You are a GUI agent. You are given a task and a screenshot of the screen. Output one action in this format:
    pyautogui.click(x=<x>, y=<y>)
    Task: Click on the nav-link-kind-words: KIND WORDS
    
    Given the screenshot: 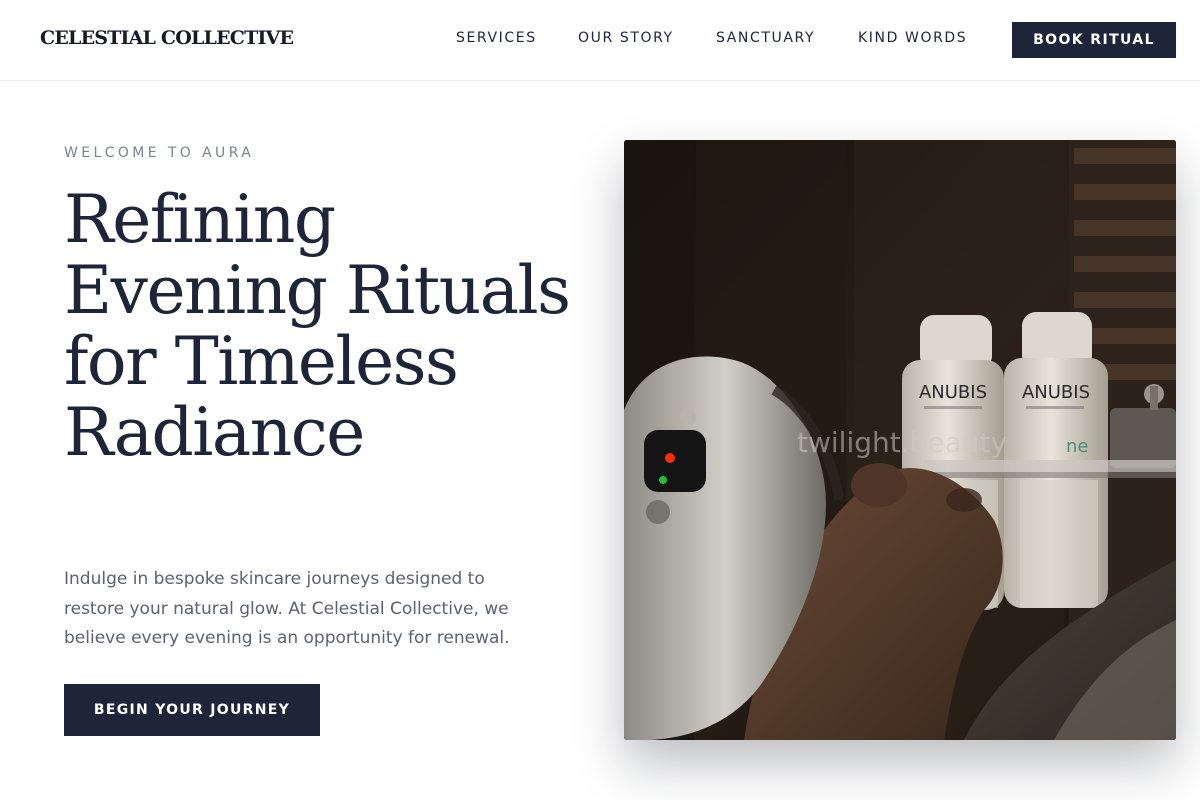 What is the action you would take?
    pyautogui.click(x=912, y=38)
    